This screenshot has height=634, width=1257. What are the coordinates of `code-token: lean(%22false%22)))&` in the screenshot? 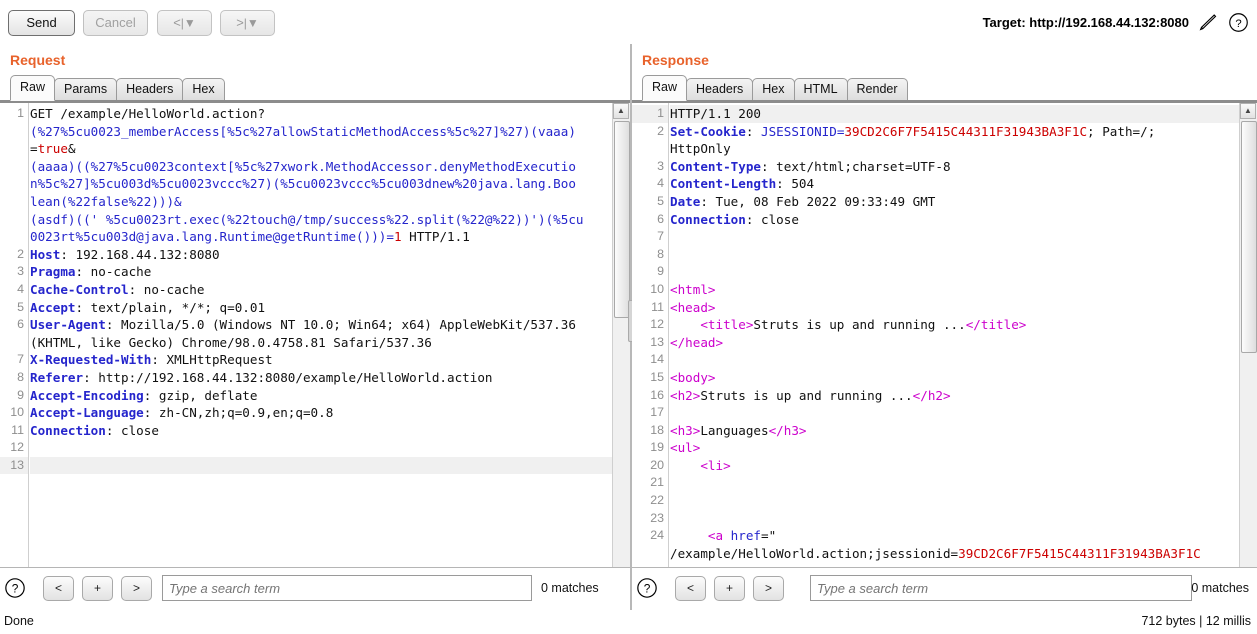 It's located at (106, 201).